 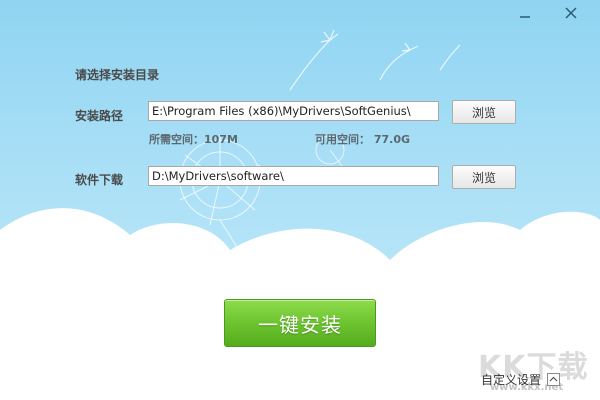 I want to click on download-path-input, so click(x=293, y=176).